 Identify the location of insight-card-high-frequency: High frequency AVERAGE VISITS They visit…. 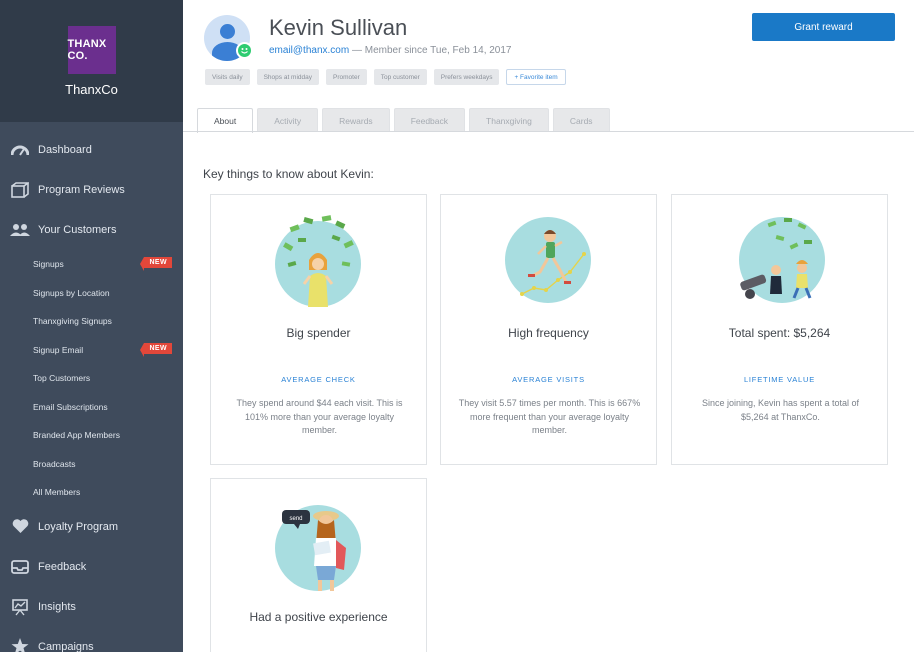
(548, 329).